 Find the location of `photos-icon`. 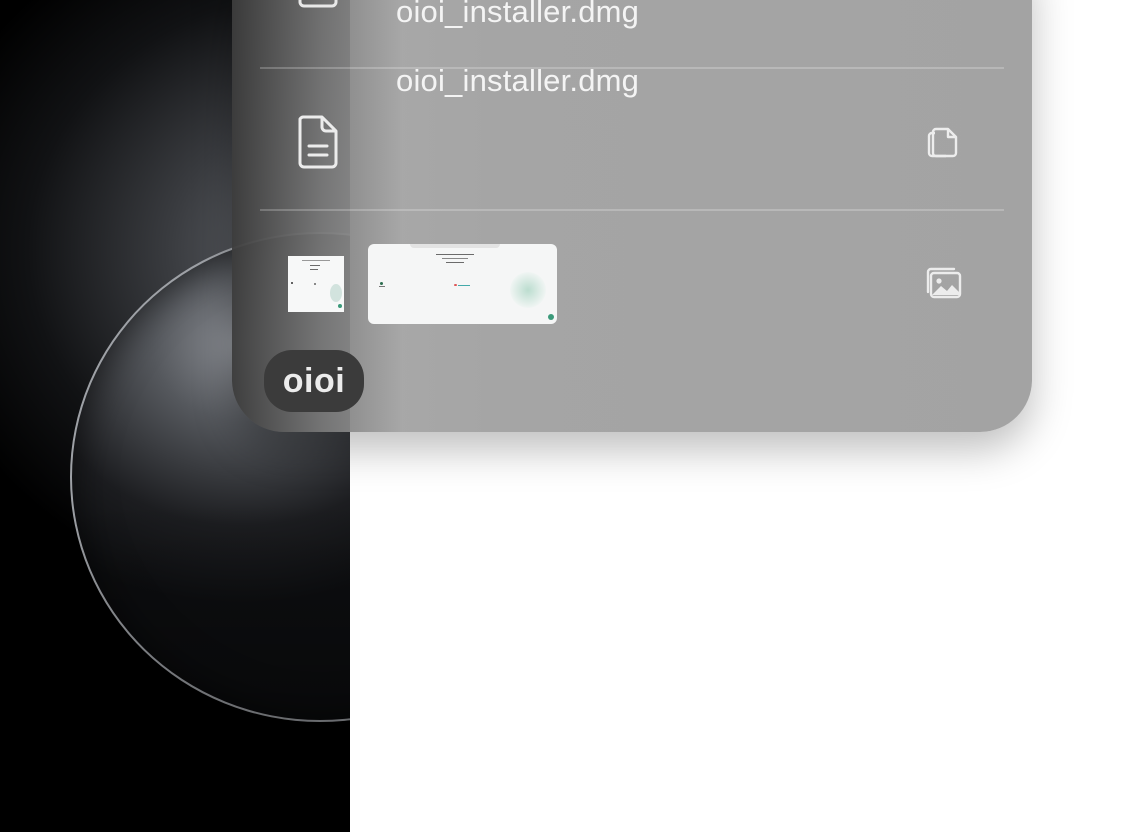

photos-icon is located at coordinates (944, 284).